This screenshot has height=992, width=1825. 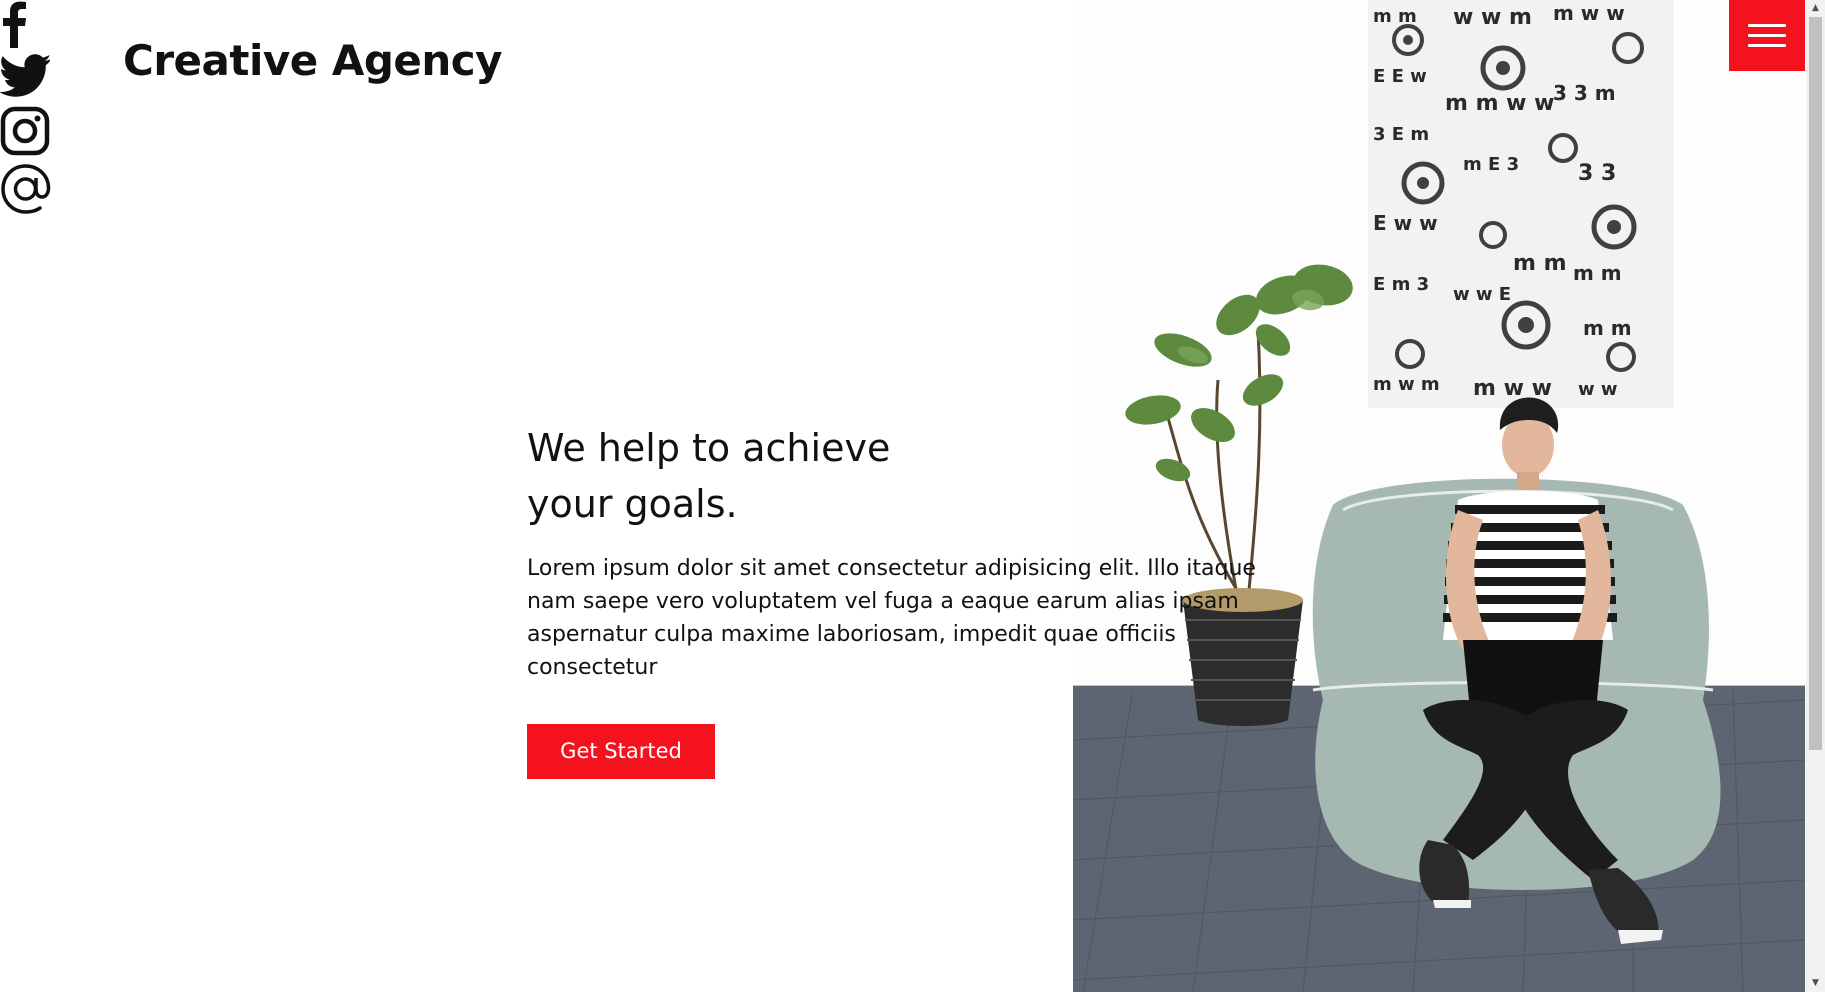 I want to click on vertical-scrollbar: ▲ ▼, so click(x=1815, y=496).